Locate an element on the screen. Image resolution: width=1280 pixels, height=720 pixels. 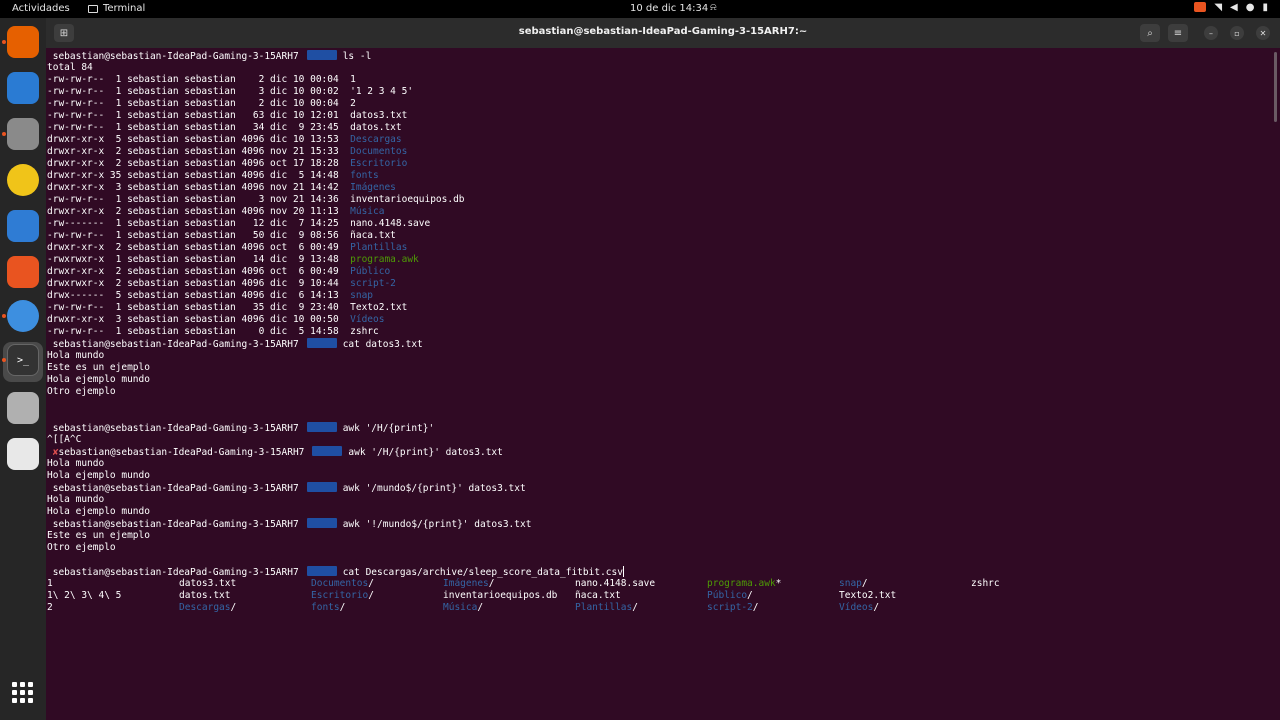
search-button: ⌕ is located at coordinates (1150, 33).